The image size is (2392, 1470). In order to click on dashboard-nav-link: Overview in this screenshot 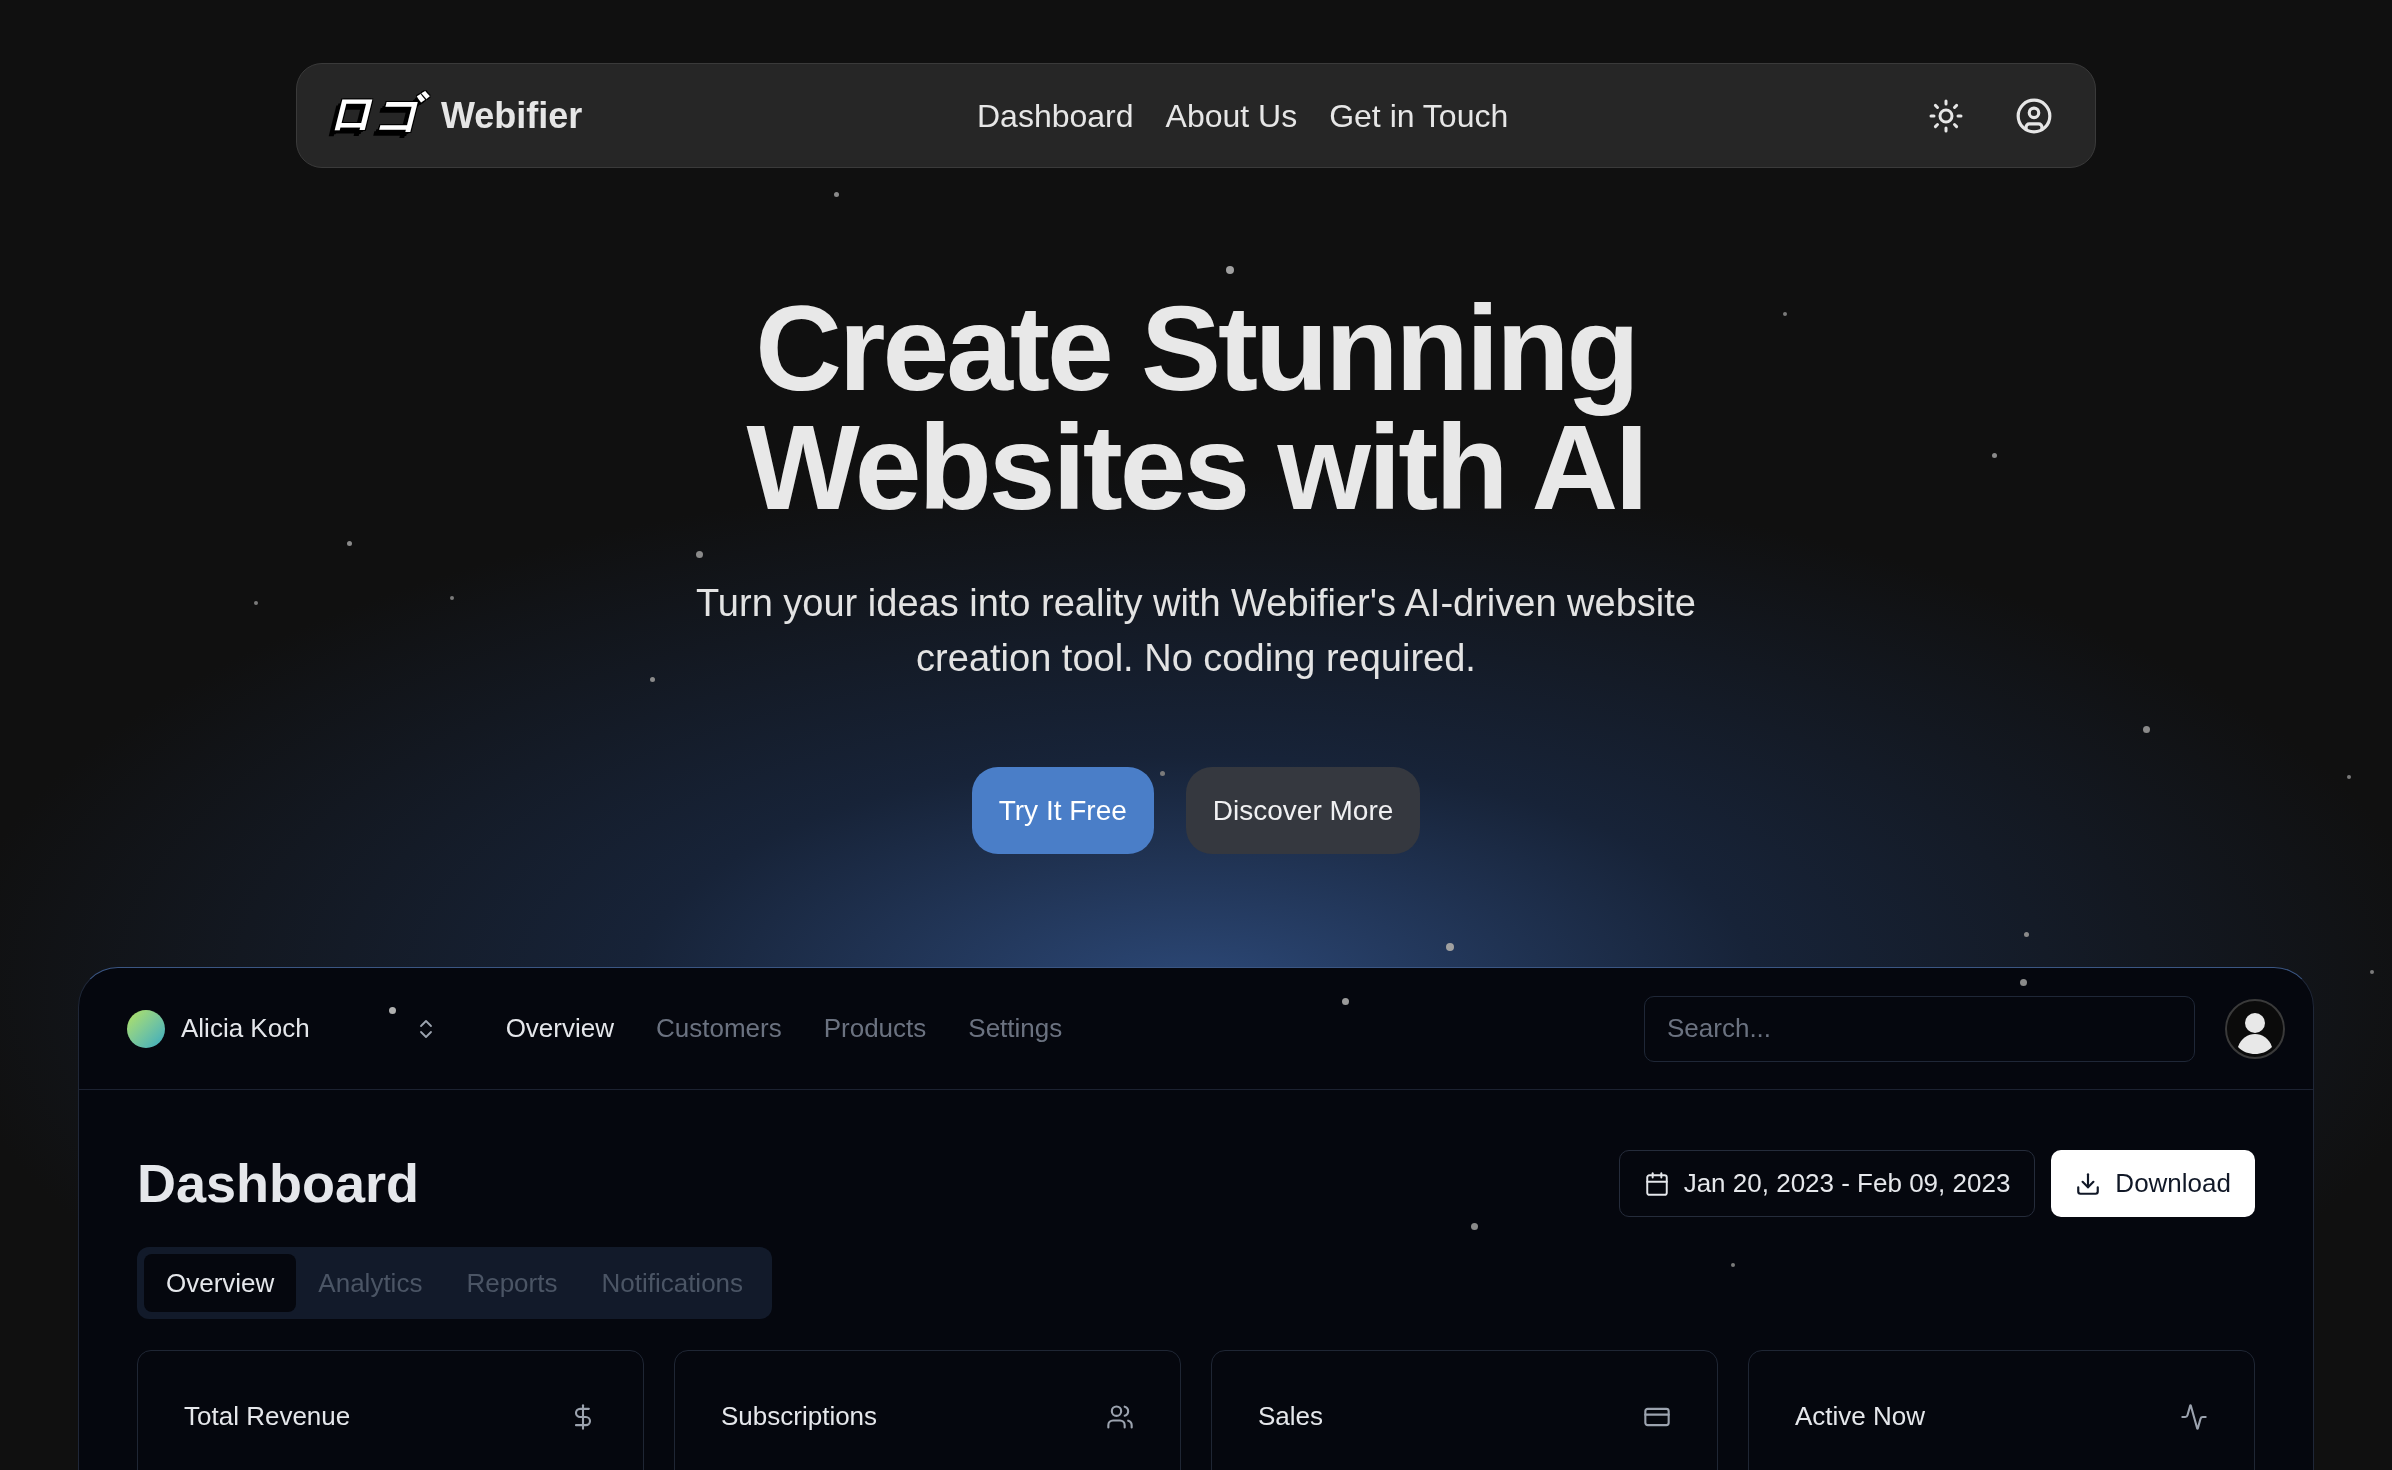, I will do `click(559, 1028)`.